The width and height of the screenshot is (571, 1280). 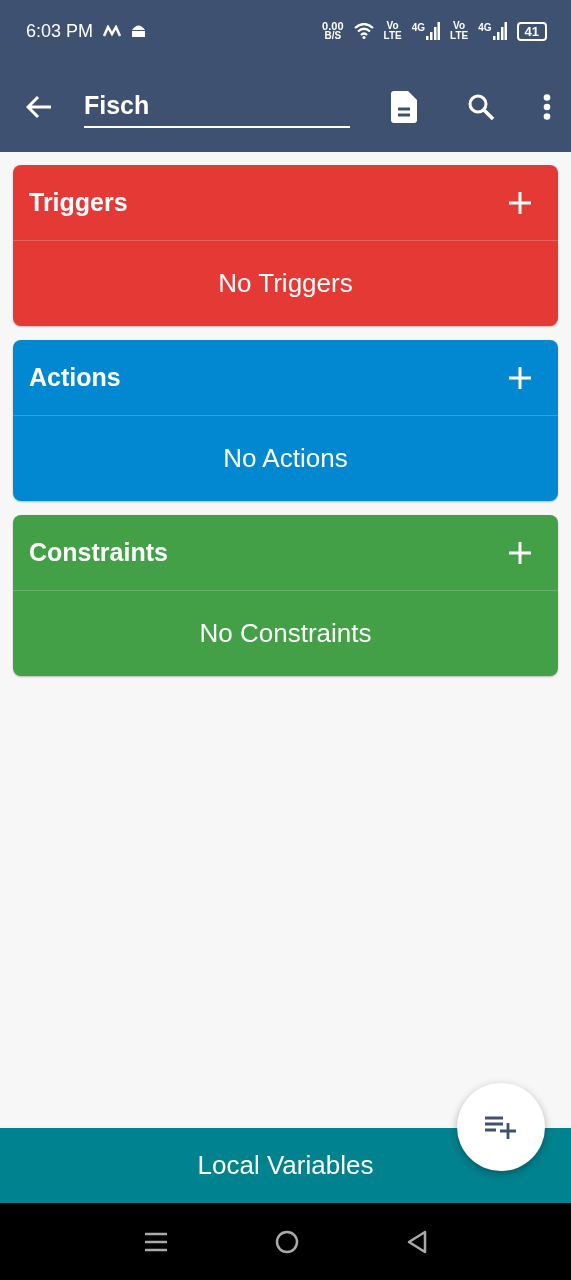 I want to click on home-icon, so click(x=286, y=1241).